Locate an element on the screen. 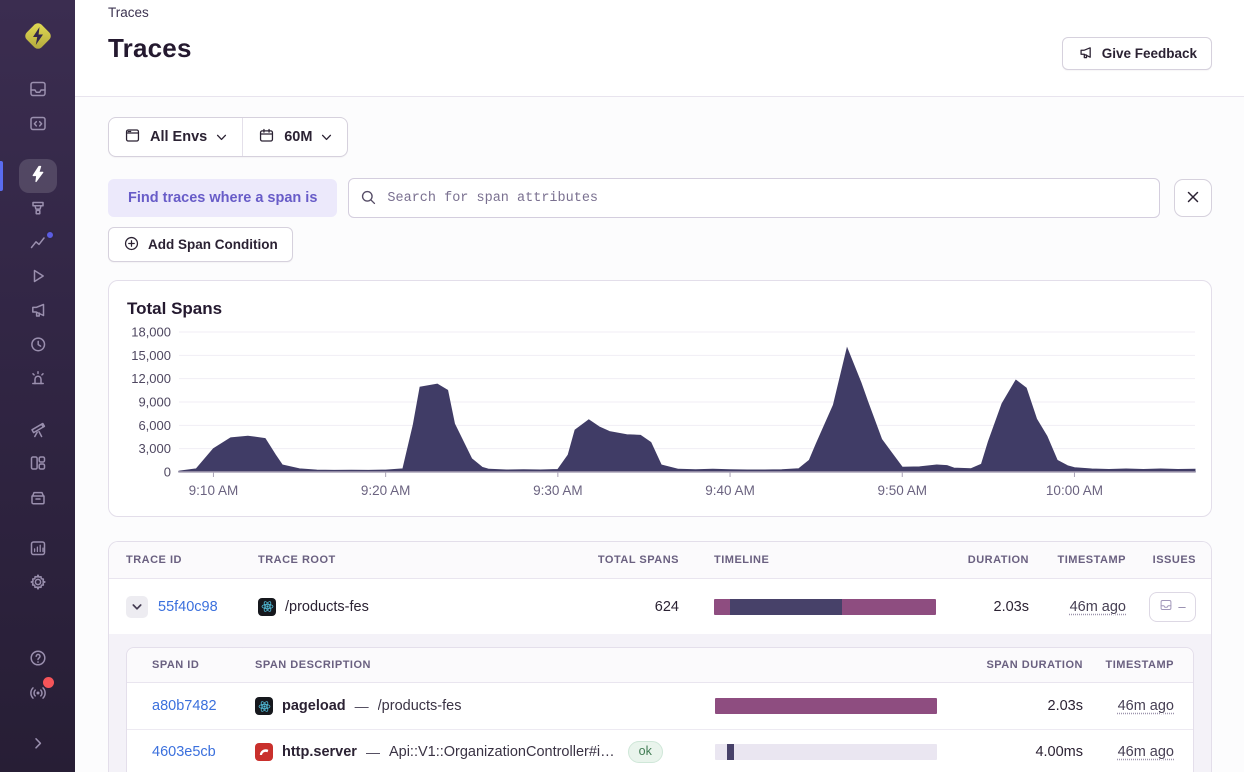  chart-title: Total Spans is located at coordinates (175, 308).